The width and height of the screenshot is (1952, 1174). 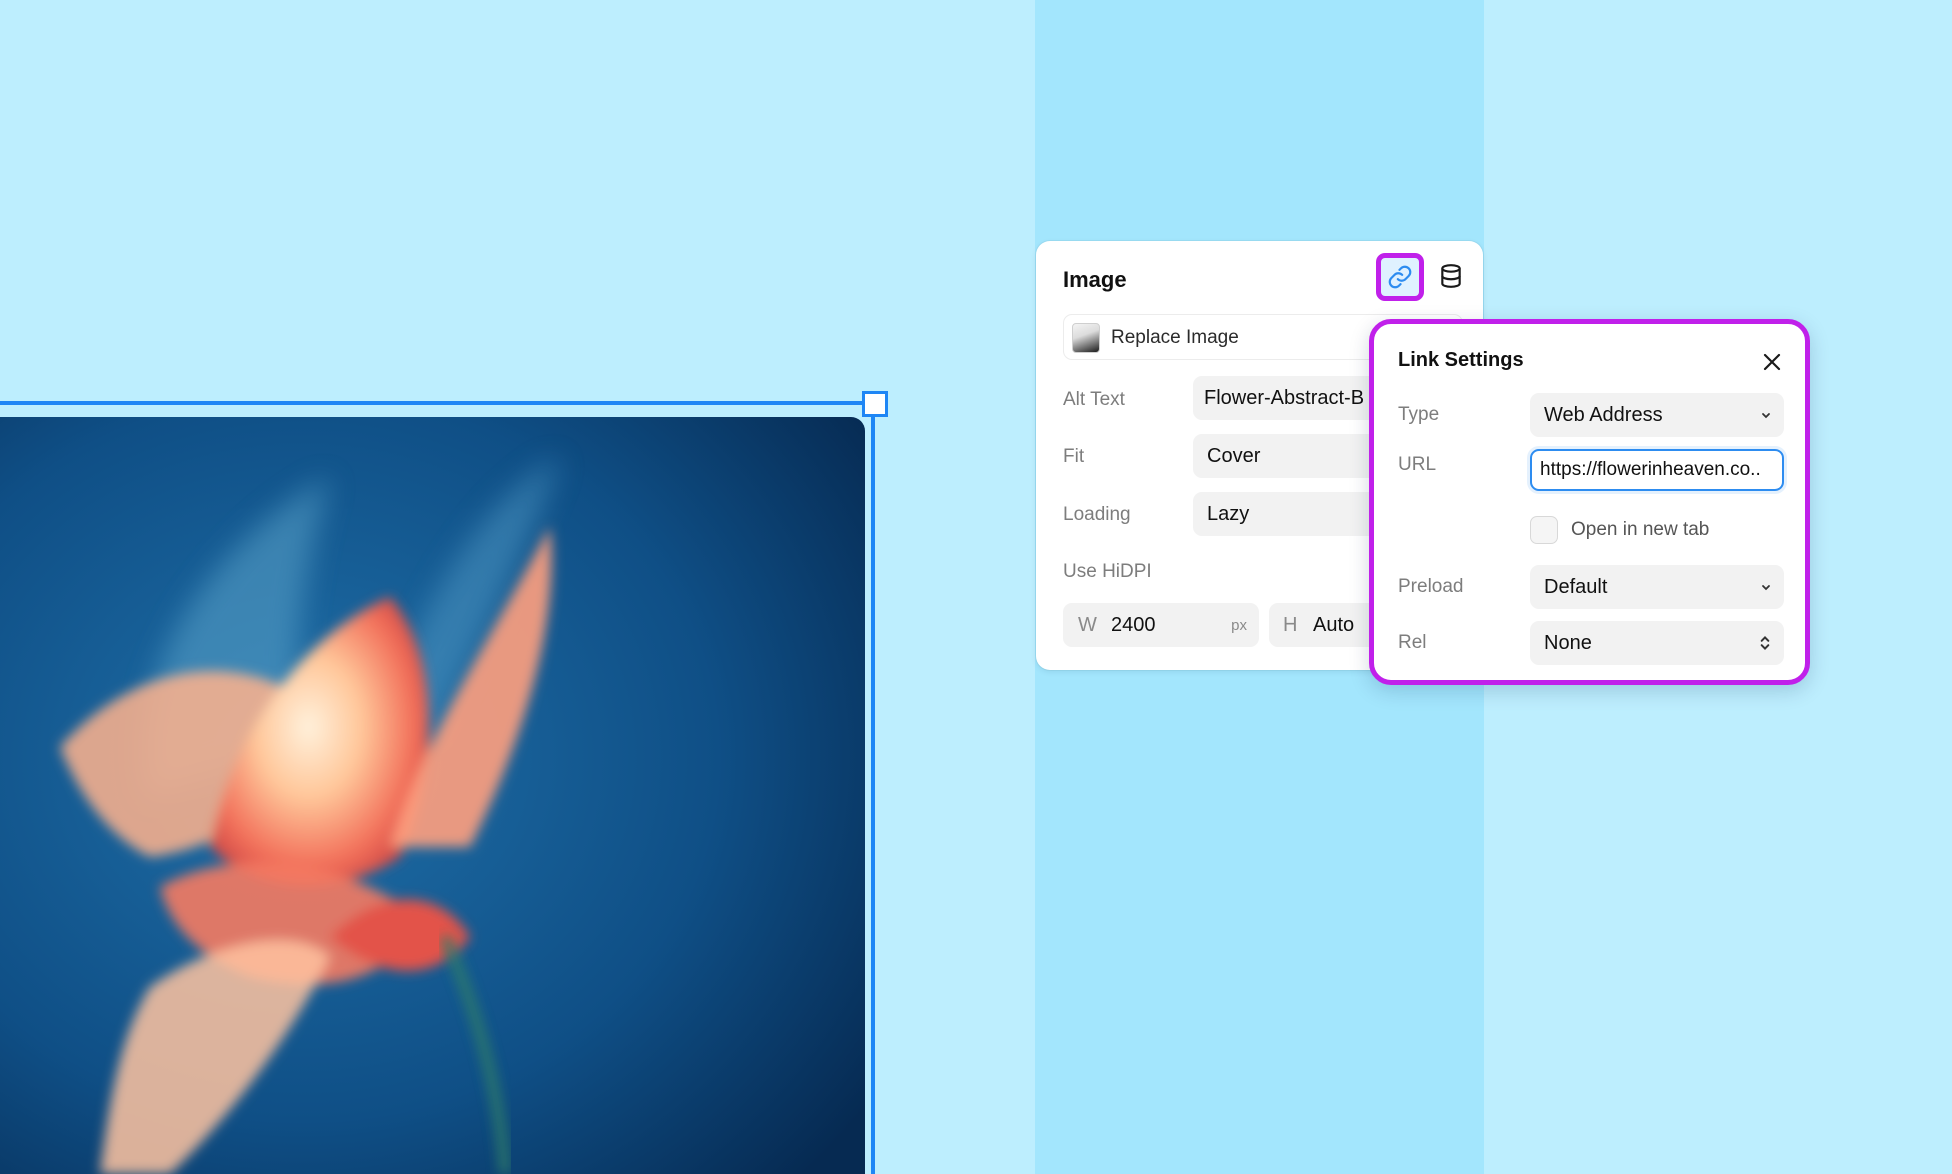 I want to click on type-label: Type, so click(x=1419, y=414).